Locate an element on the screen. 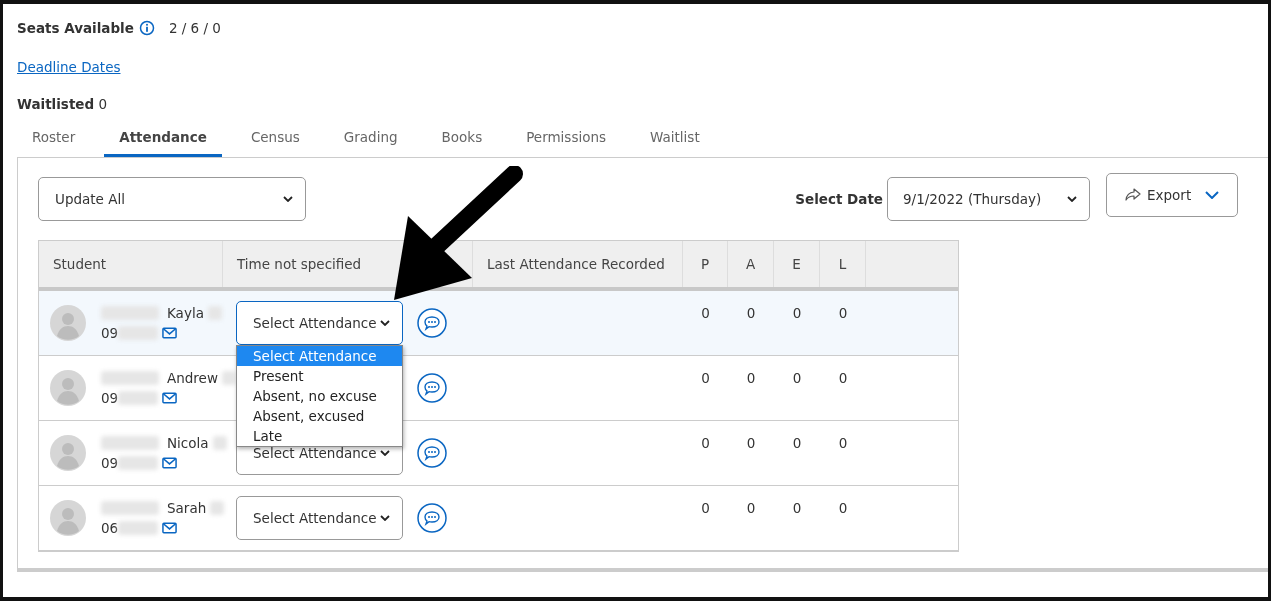  column-header: E is located at coordinates (797, 264).